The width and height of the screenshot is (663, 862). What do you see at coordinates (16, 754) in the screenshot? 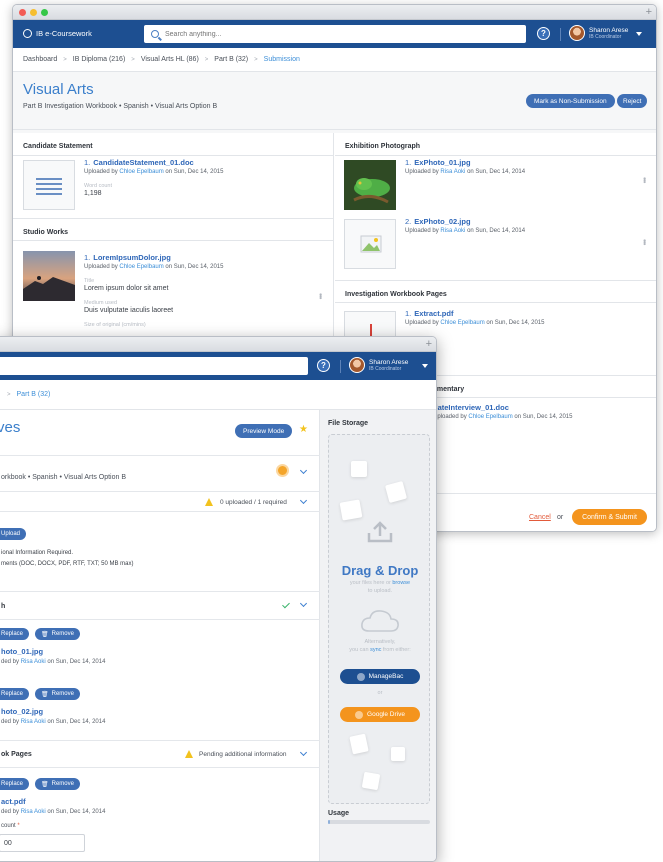
I see `section-title: ok Pages` at bounding box center [16, 754].